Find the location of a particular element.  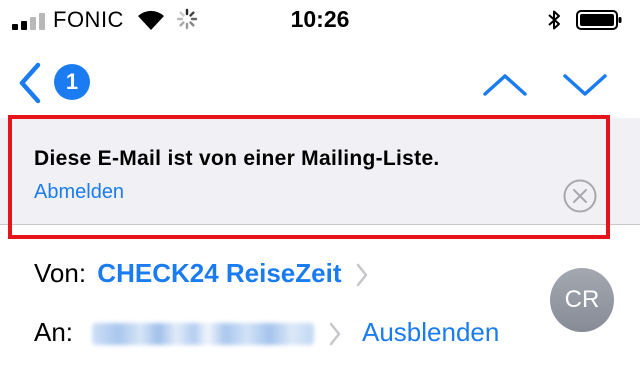

to-label: An: is located at coordinates (54, 332).